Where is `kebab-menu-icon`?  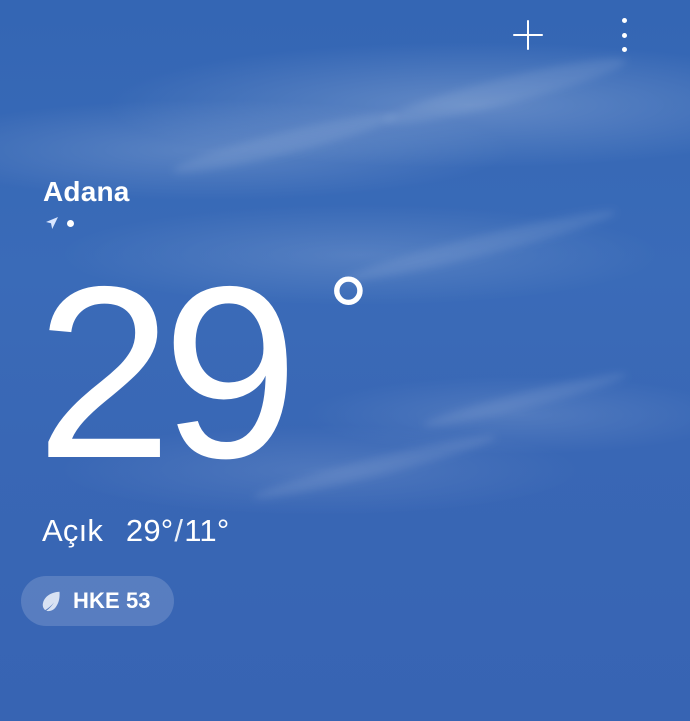 kebab-menu-icon is located at coordinates (624, 35).